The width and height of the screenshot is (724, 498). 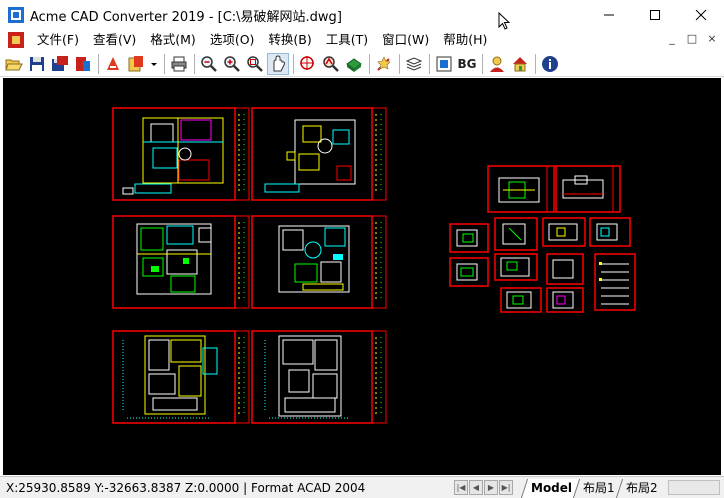 What do you see at coordinates (491, 487) in the screenshot?
I see `next-tab-button: ▶` at bounding box center [491, 487].